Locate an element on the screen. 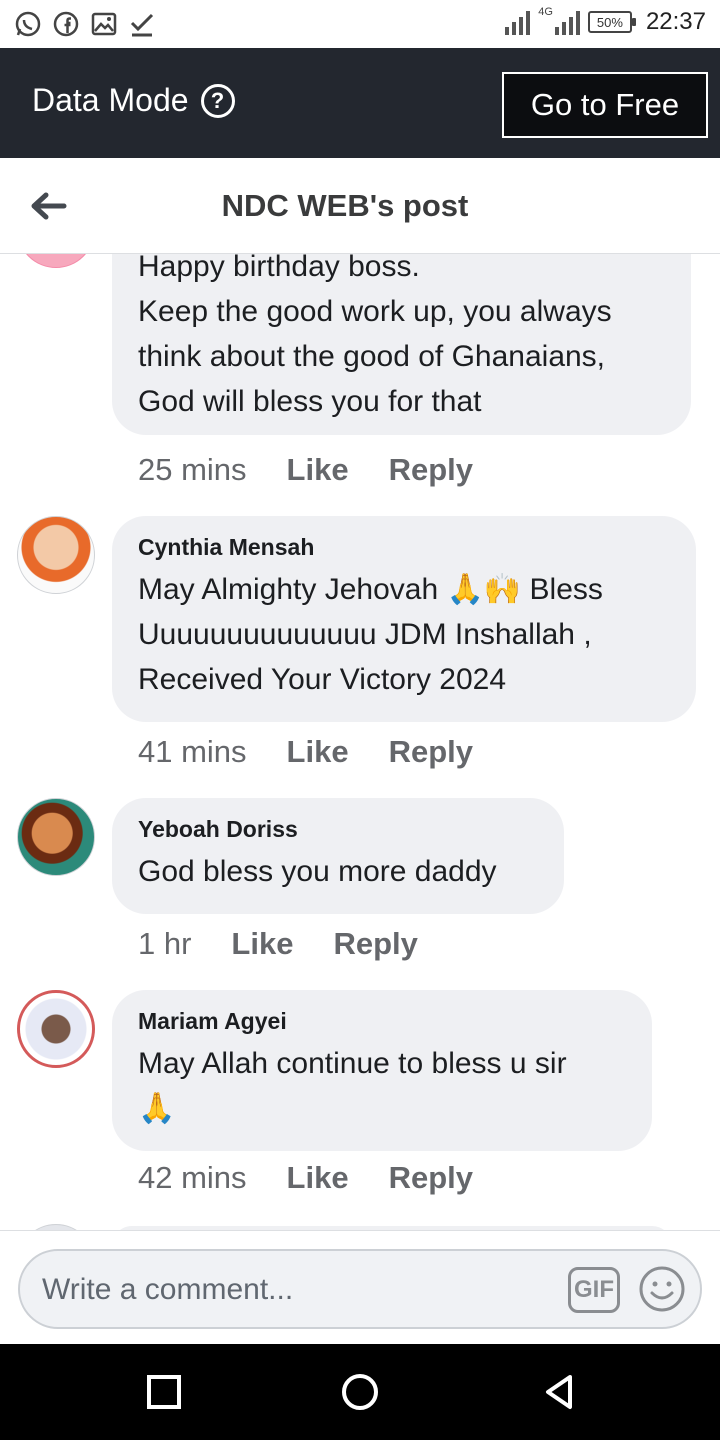 The width and height of the screenshot is (720, 1440). comment-text-line: Received Your Victory 2024 is located at coordinates (322, 679).